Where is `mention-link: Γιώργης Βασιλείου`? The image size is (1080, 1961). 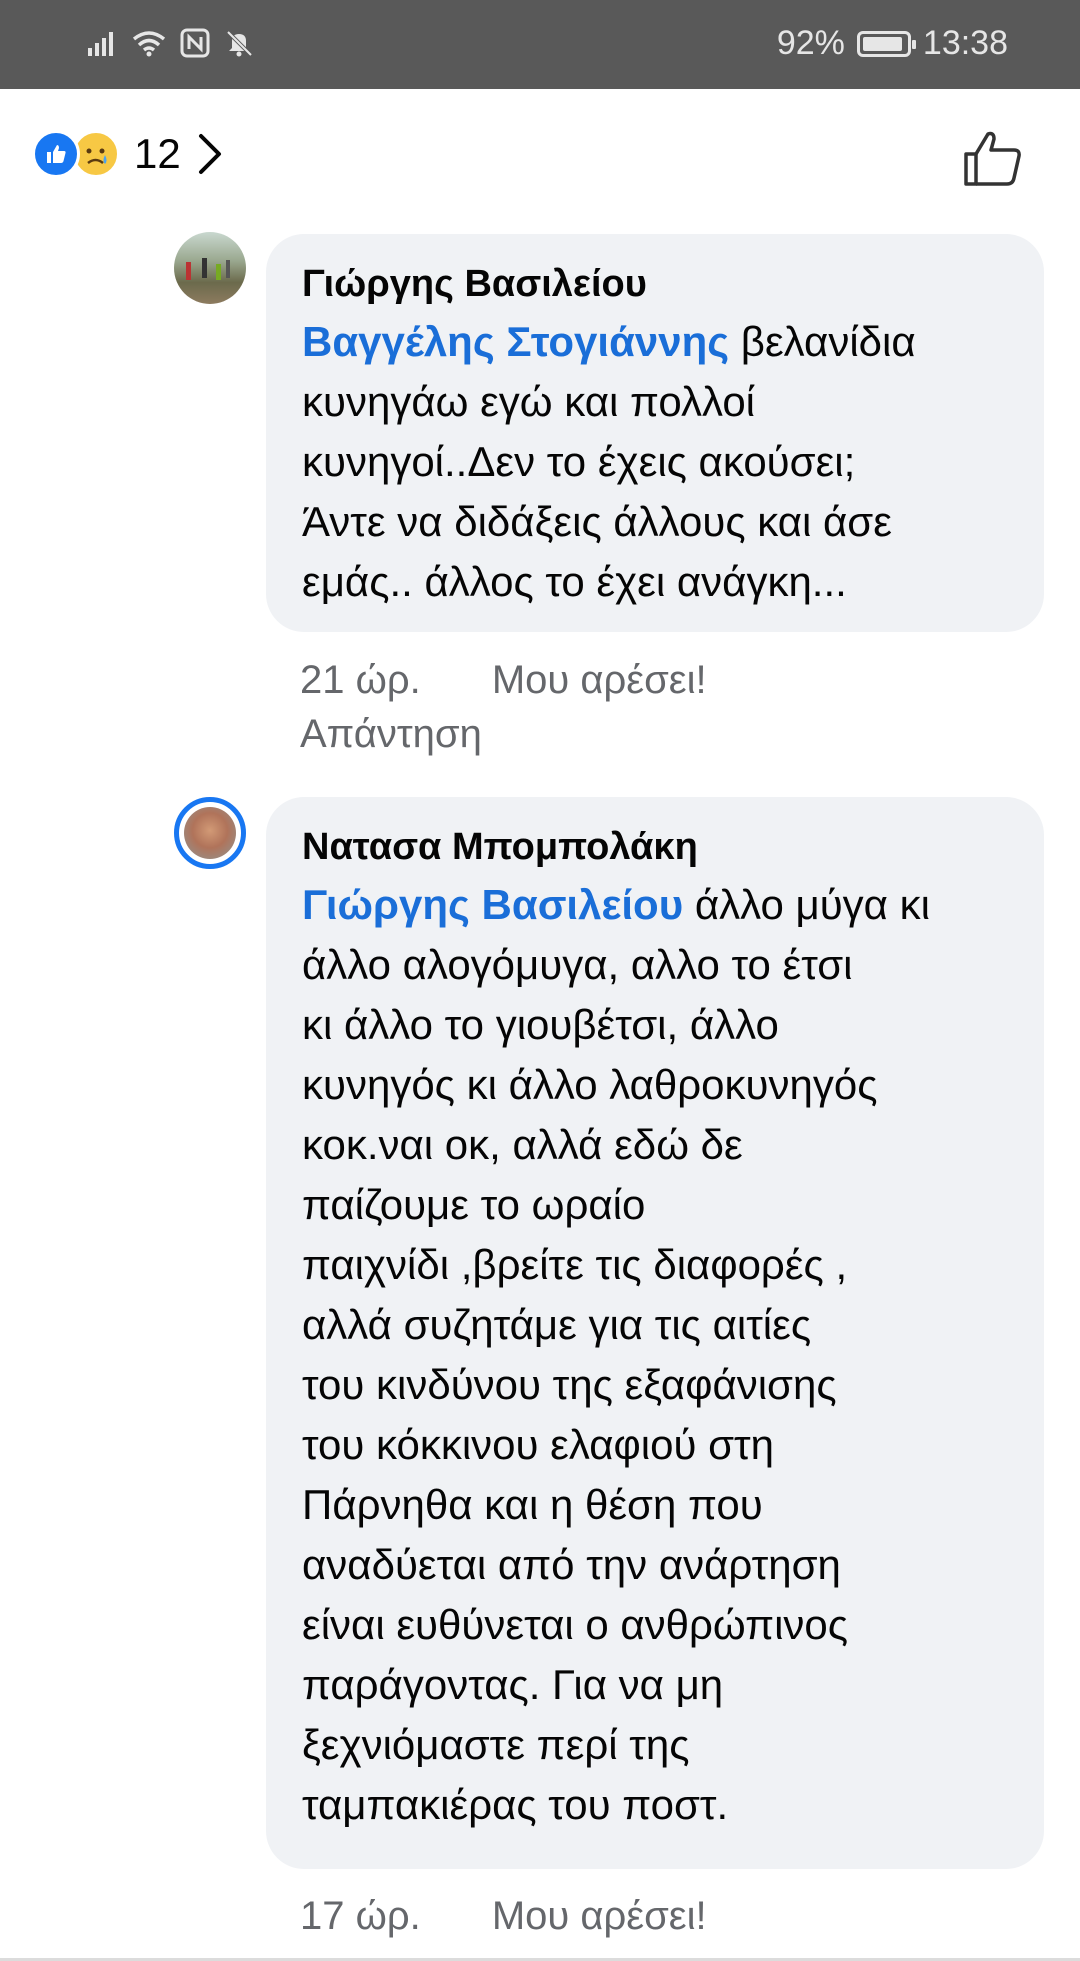 mention-link: Γιώργης Βασιλείου is located at coordinates (492, 904).